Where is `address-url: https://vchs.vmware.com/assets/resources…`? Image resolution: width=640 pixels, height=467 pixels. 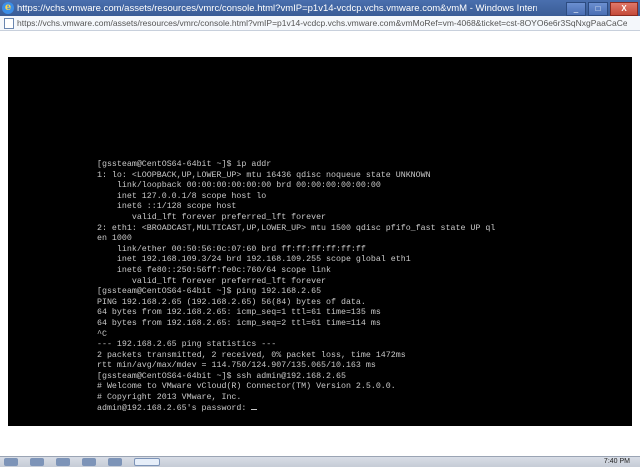 address-url: https://vchs.vmware.com/assets/resources… is located at coordinates (322, 23).